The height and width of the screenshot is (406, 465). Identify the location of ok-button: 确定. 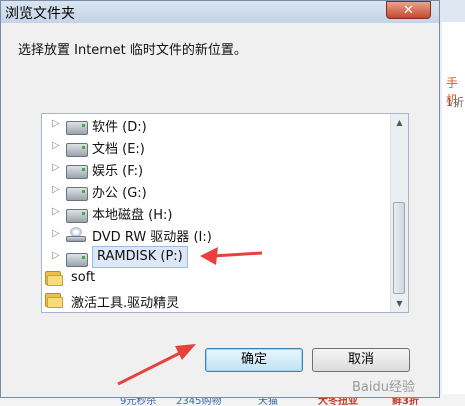
(254, 360).